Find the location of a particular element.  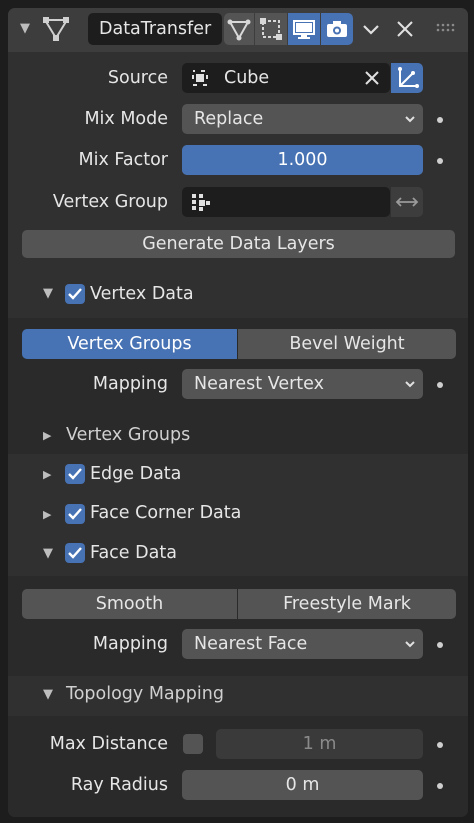

close-icon is located at coordinates (405, 29).